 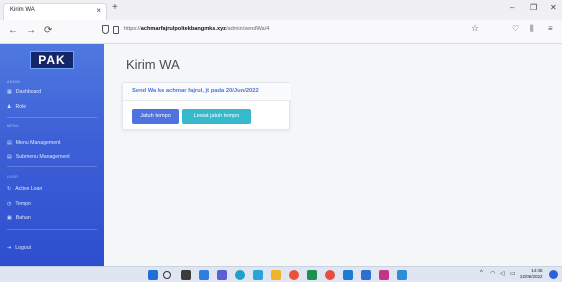 What do you see at coordinates (153, 64) in the screenshot?
I see `page-title: Kirim WA` at bounding box center [153, 64].